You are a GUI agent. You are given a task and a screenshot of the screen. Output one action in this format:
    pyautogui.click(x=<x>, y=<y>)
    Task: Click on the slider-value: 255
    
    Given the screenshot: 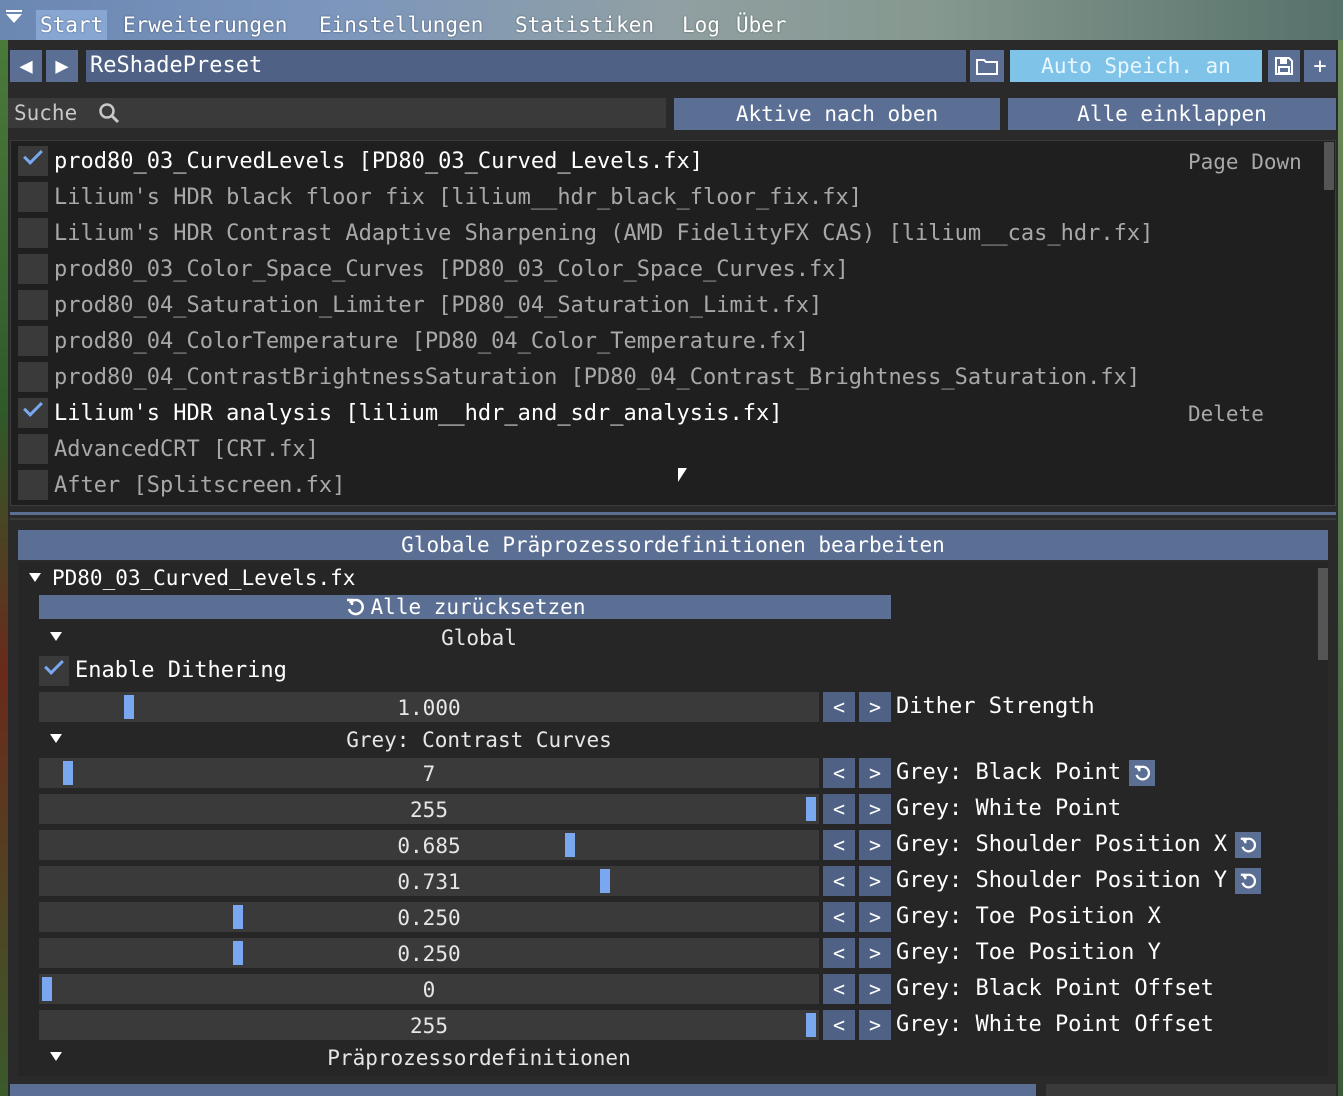 What is the action you would take?
    pyautogui.click(x=429, y=1026)
    